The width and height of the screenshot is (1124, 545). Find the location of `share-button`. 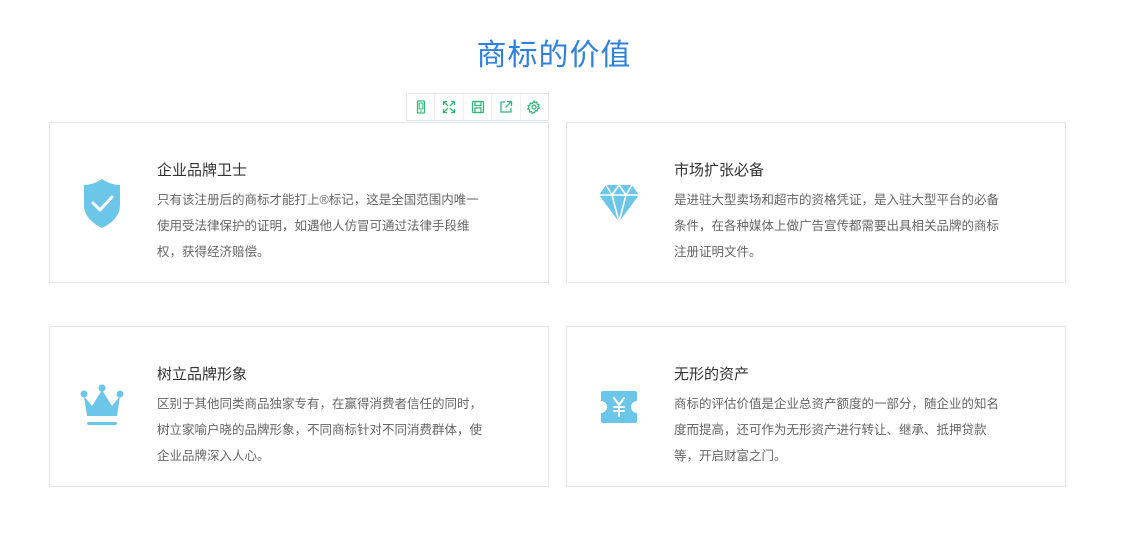

share-button is located at coordinates (506, 107).